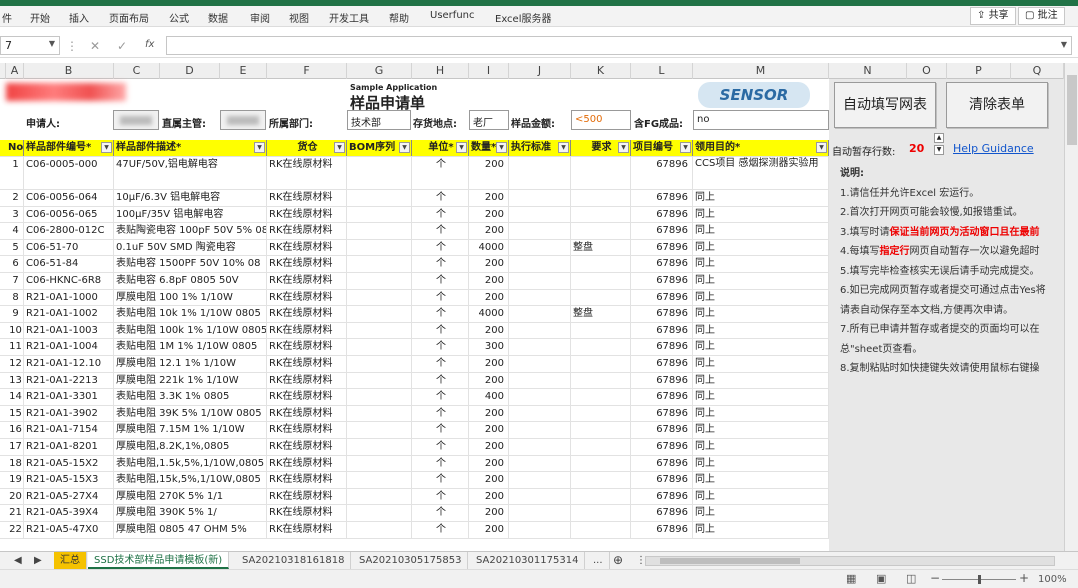 The width and height of the screenshot is (1078, 588). I want to click on menu-help: 帮助, so click(399, 17).